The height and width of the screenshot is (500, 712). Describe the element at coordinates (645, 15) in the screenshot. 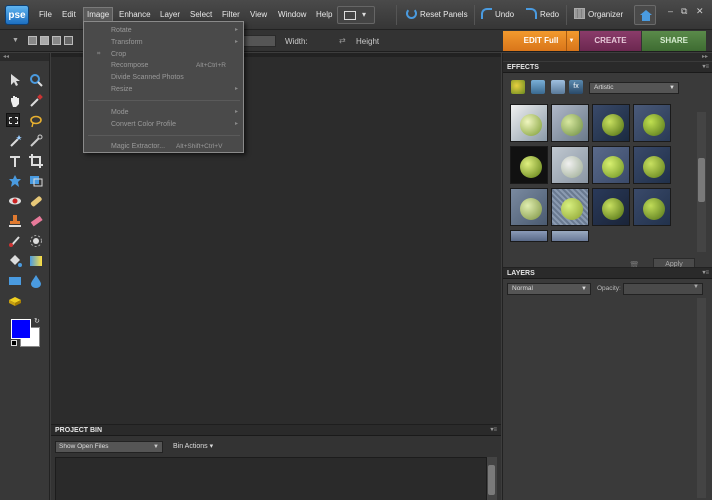

I see `home-button` at that location.